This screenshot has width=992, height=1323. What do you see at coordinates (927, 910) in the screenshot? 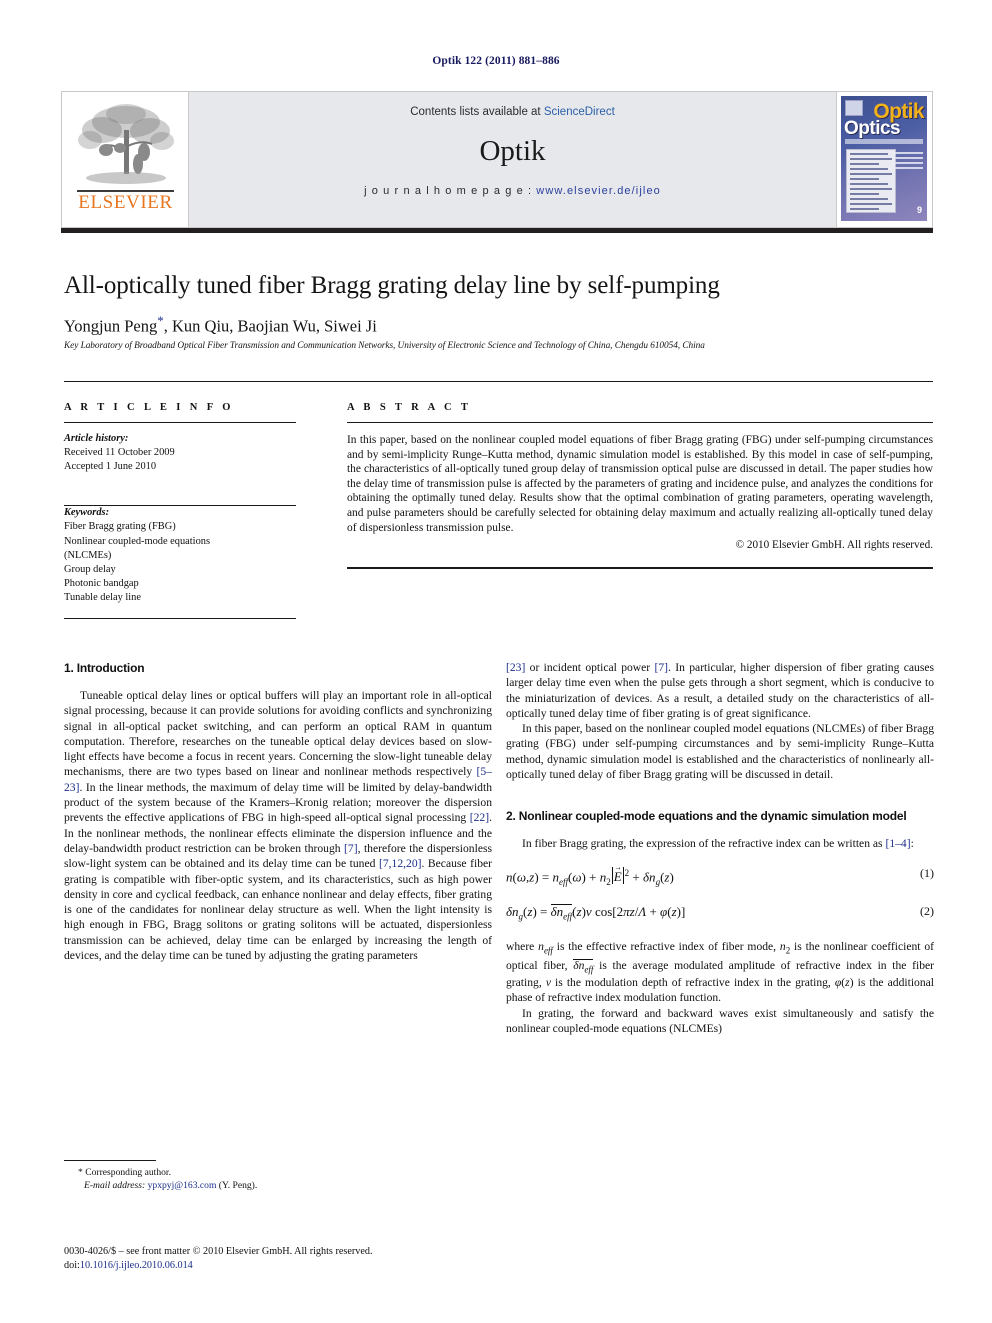
I see `equation-2-number: (2)` at bounding box center [927, 910].